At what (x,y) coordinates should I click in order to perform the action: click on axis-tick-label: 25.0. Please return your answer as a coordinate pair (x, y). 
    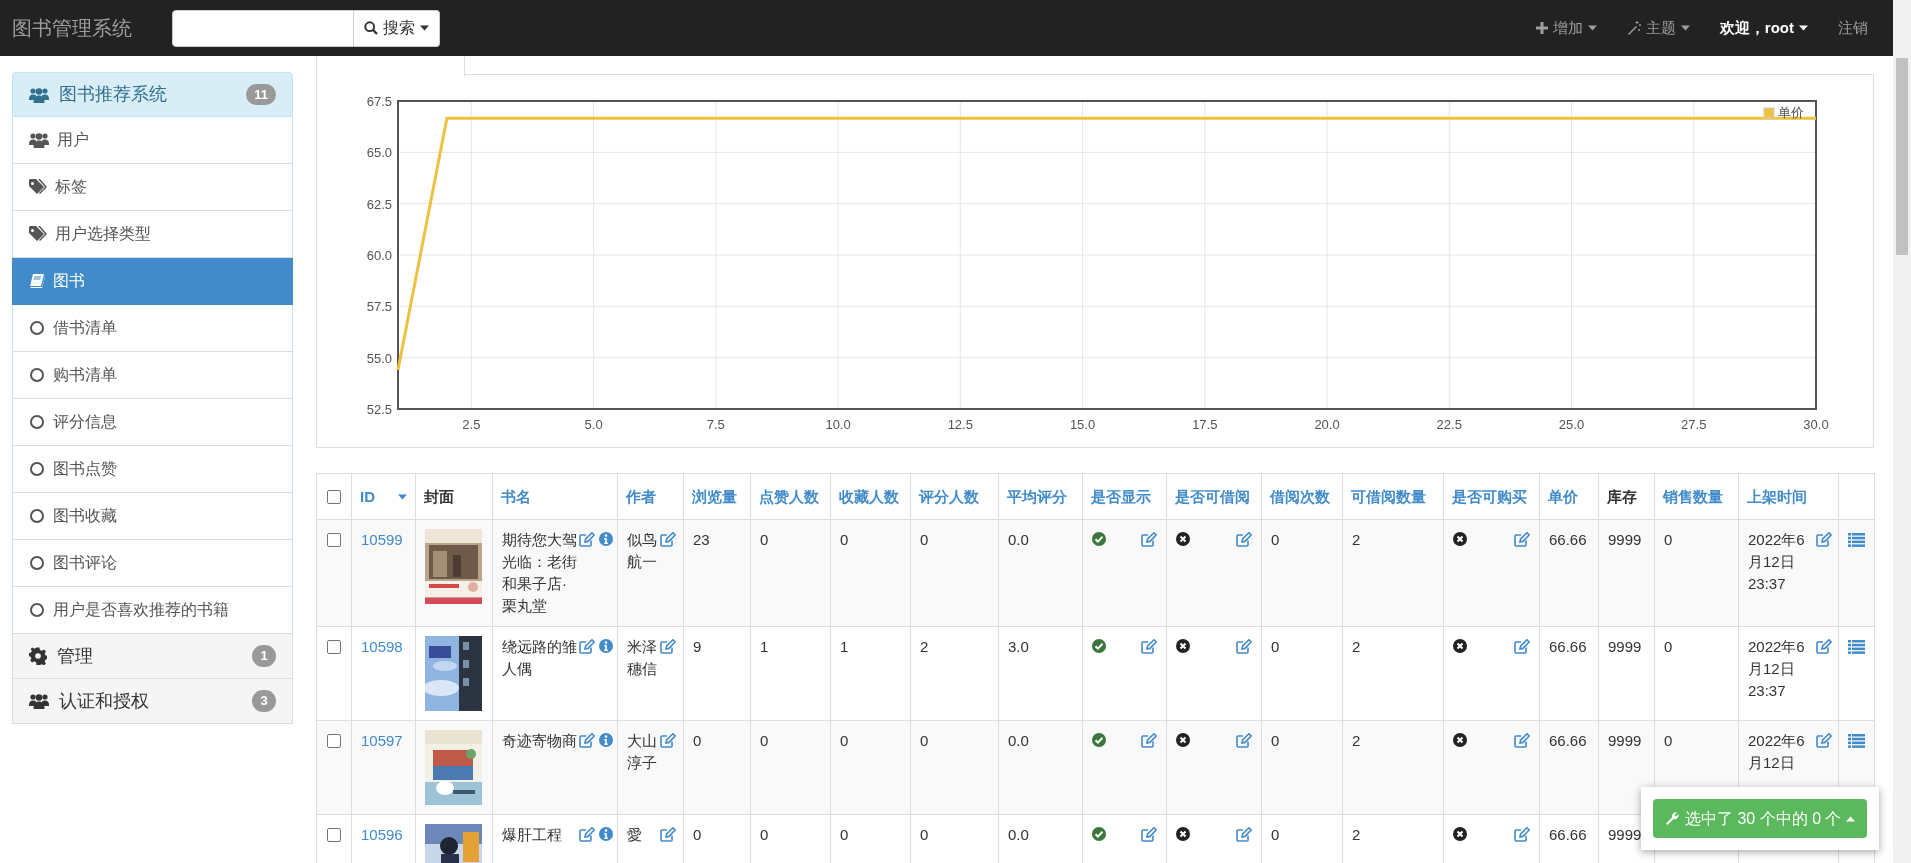
    Looking at the image, I should click on (1571, 424).